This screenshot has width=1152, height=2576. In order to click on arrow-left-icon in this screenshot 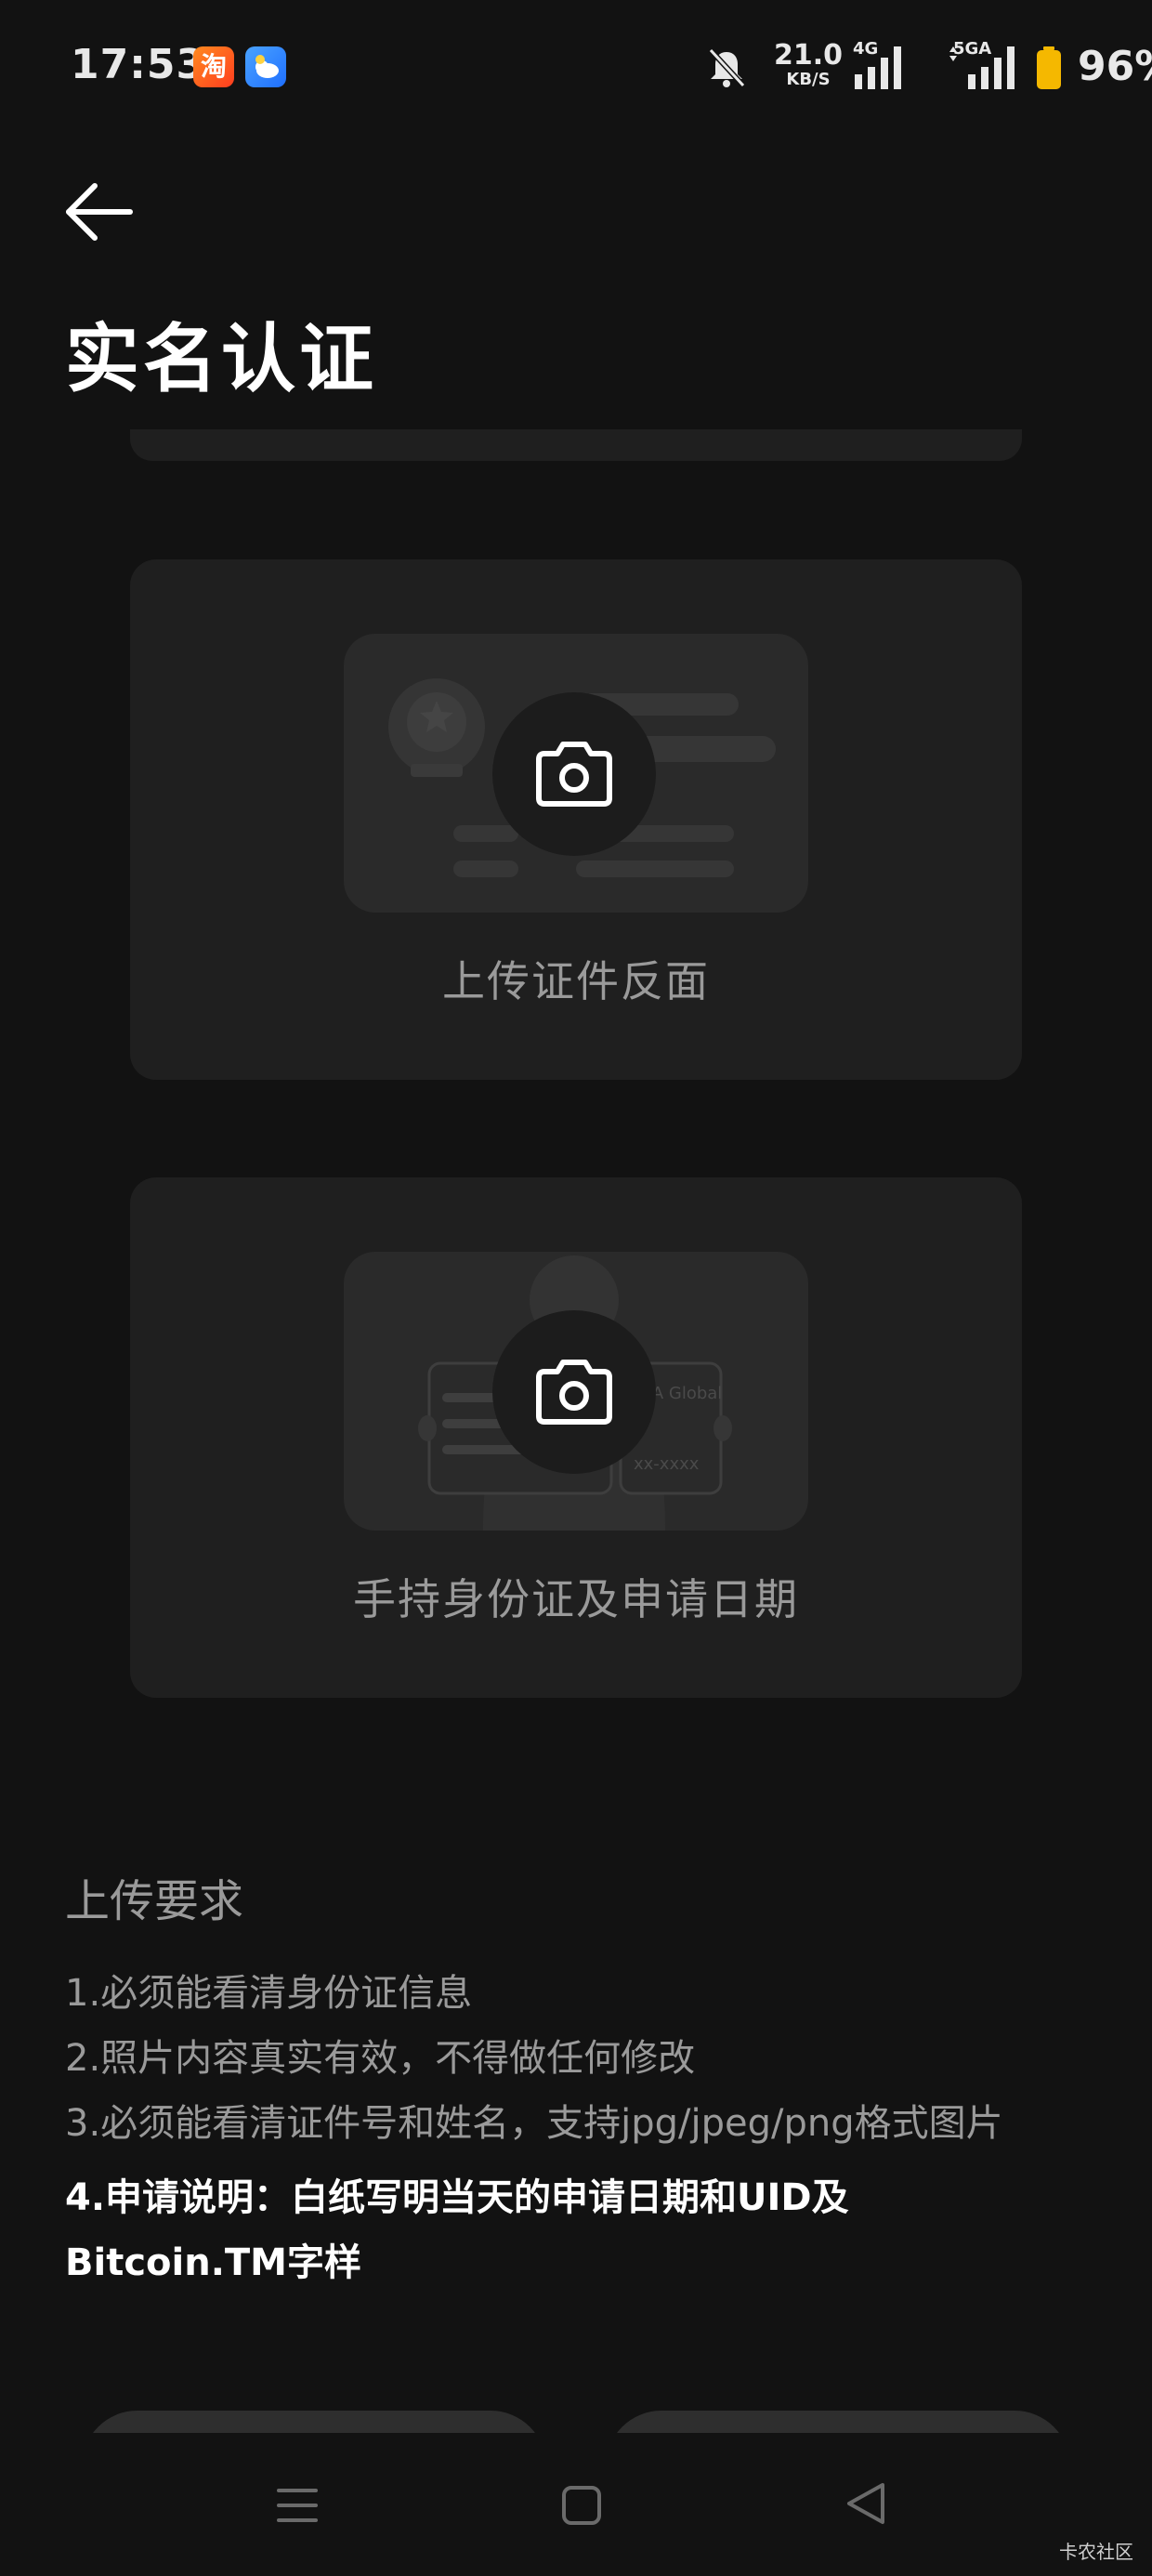, I will do `click(99, 212)`.